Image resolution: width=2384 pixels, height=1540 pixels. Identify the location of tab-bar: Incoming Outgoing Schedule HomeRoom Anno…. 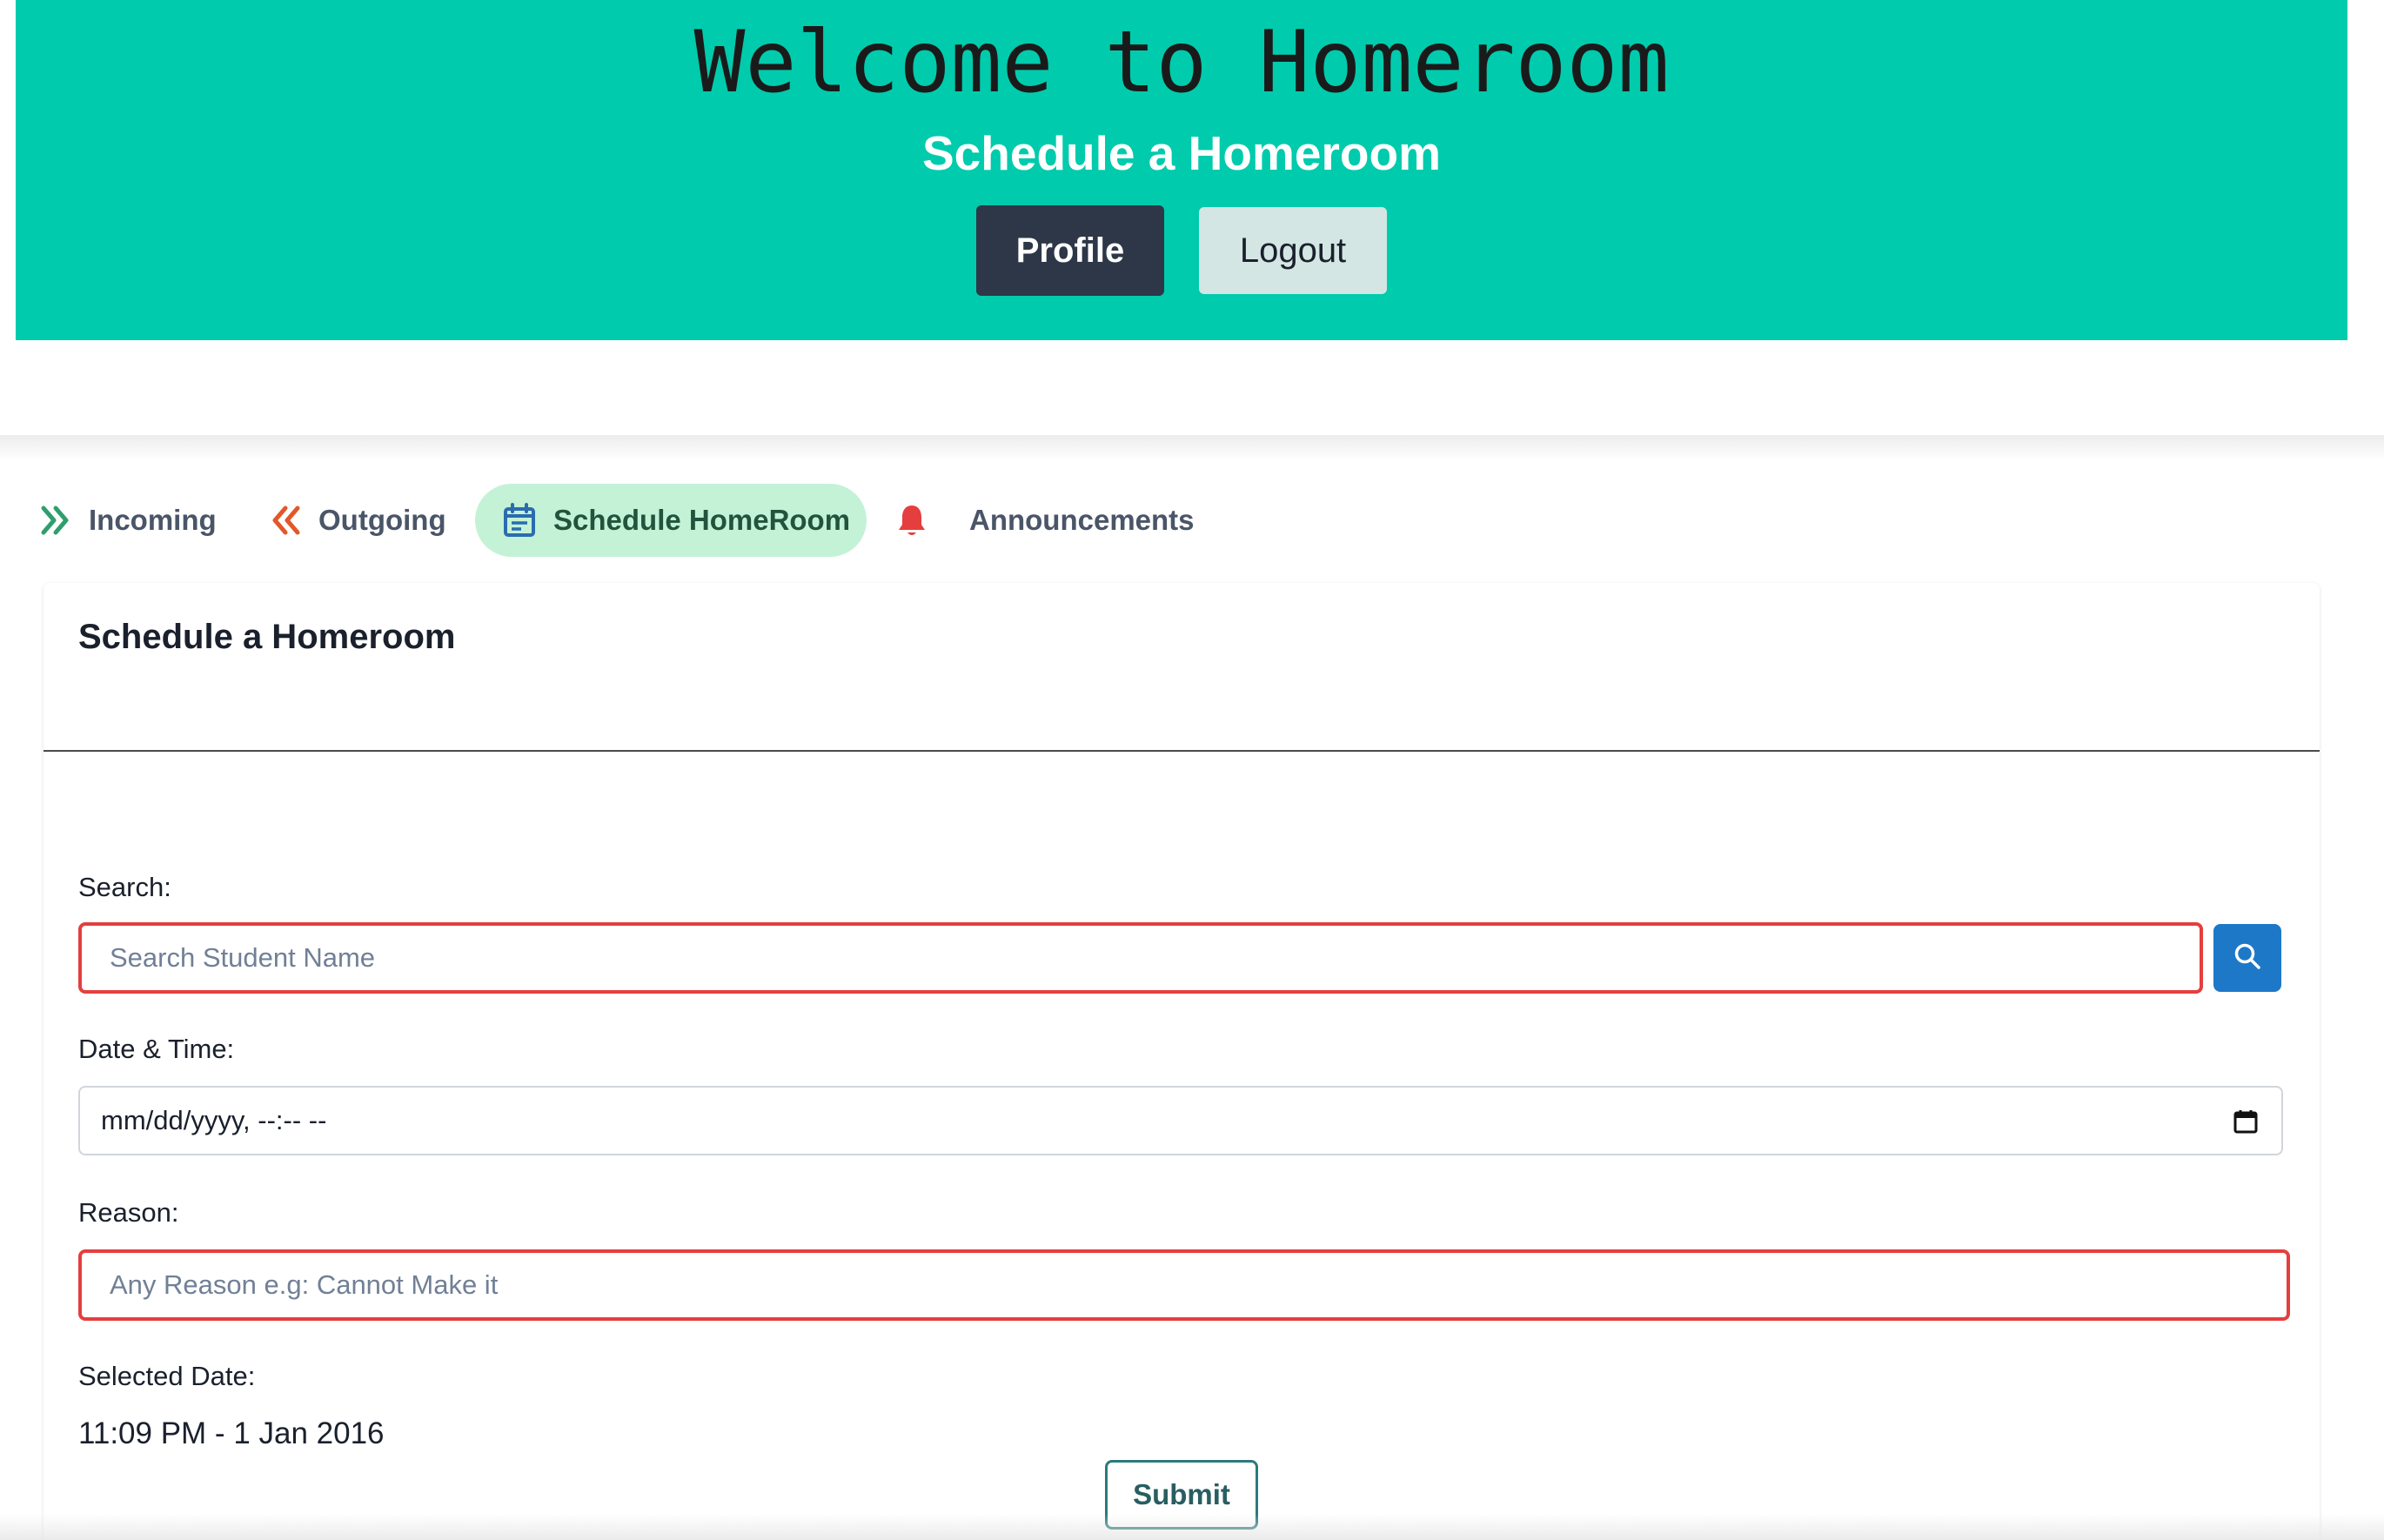
(1192, 520).